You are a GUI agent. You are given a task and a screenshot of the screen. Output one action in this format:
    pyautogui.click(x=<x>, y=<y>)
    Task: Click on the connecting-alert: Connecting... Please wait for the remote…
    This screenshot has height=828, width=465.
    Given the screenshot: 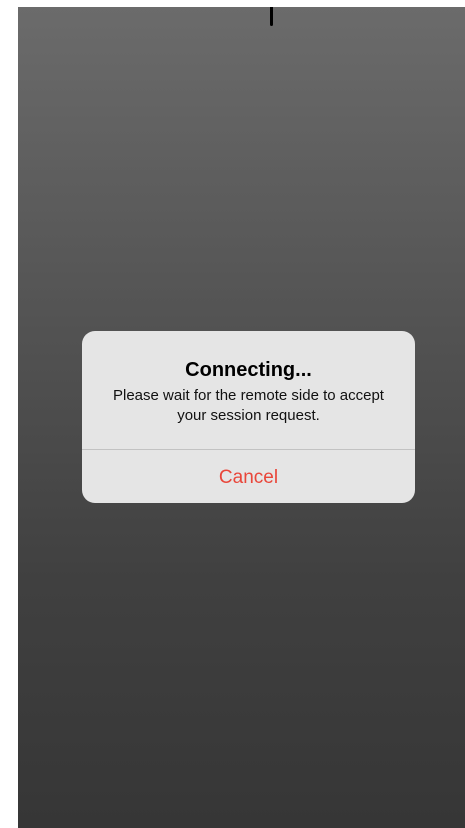 What is the action you would take?
    pyautogui.click(x=248, y=417)
    